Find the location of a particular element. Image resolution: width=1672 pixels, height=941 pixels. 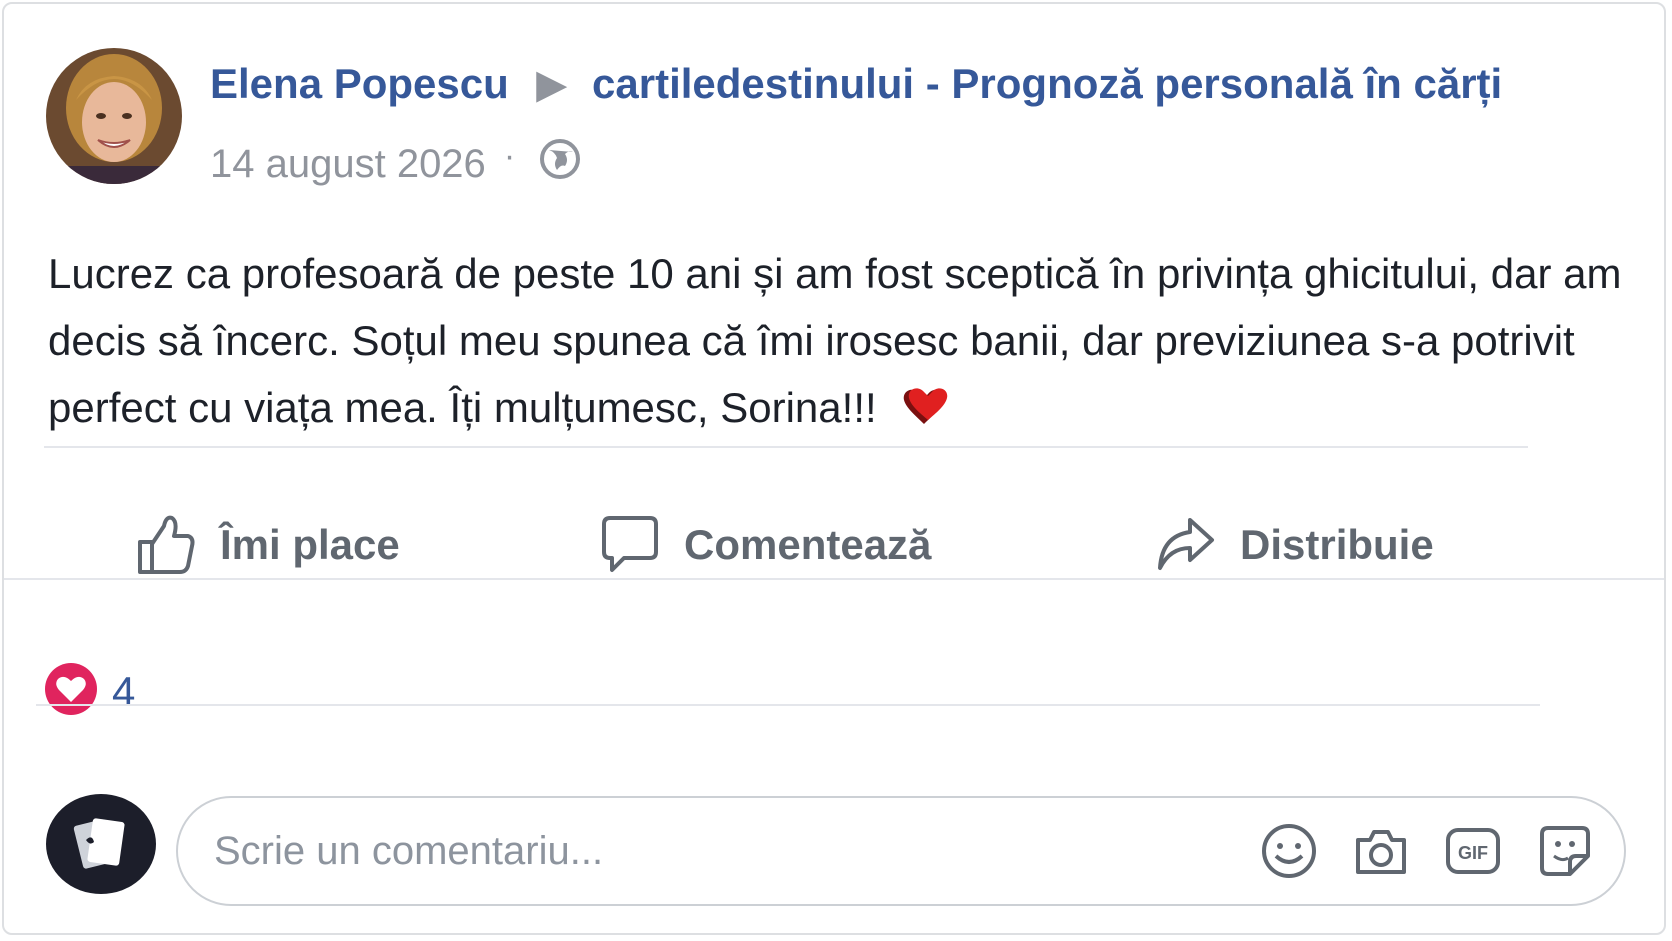

camera-icon is located at coordinates (1381, 851).